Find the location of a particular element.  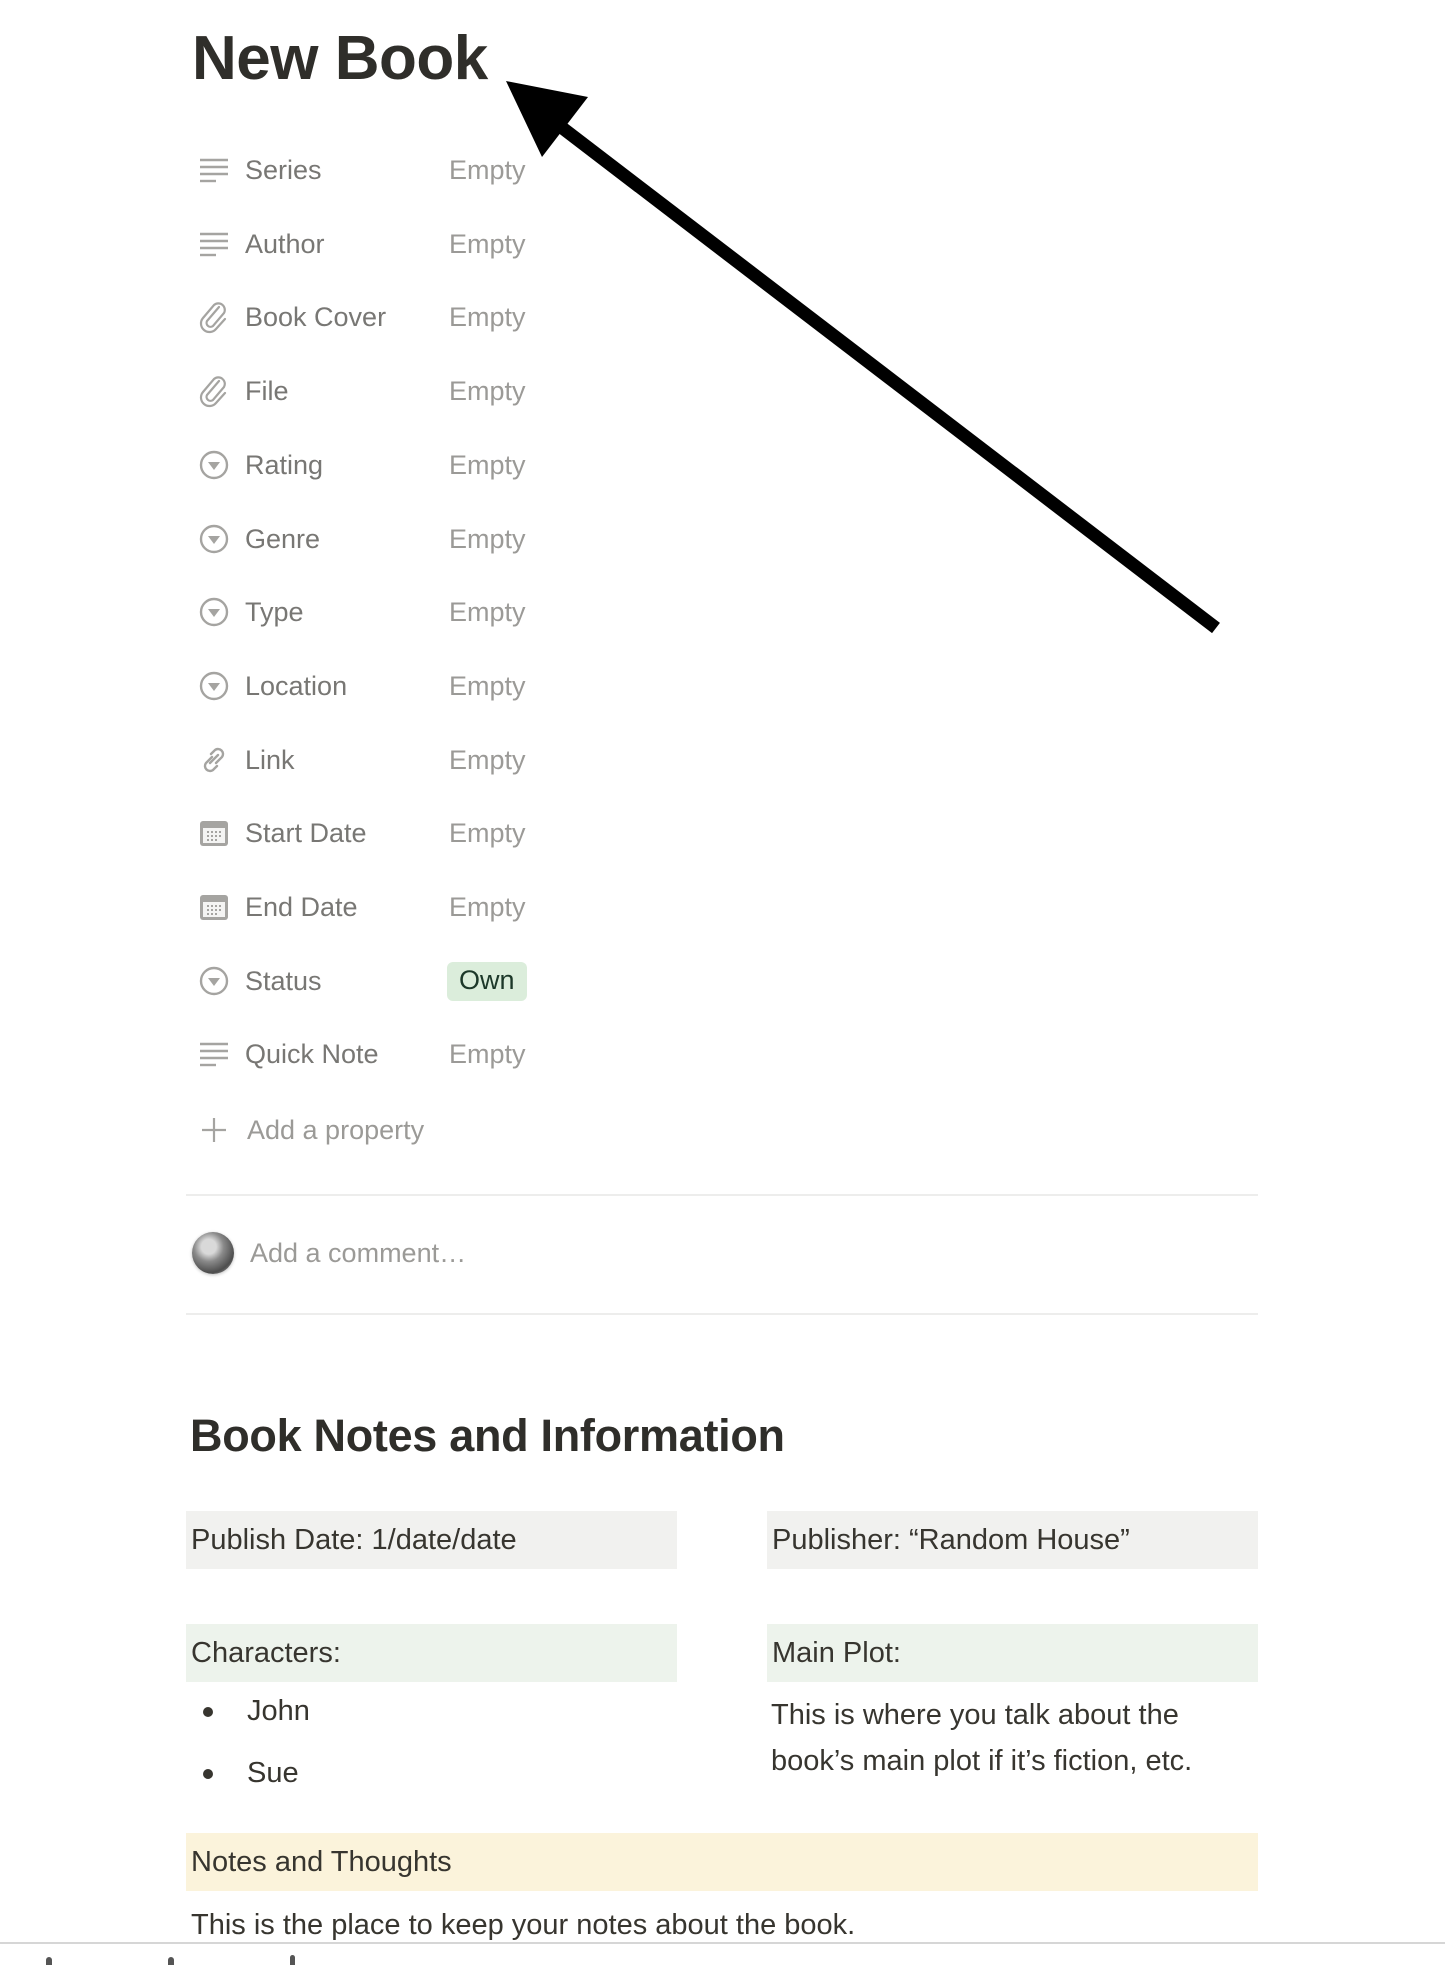

page-title: New Book is located at coordinates (340, 59).